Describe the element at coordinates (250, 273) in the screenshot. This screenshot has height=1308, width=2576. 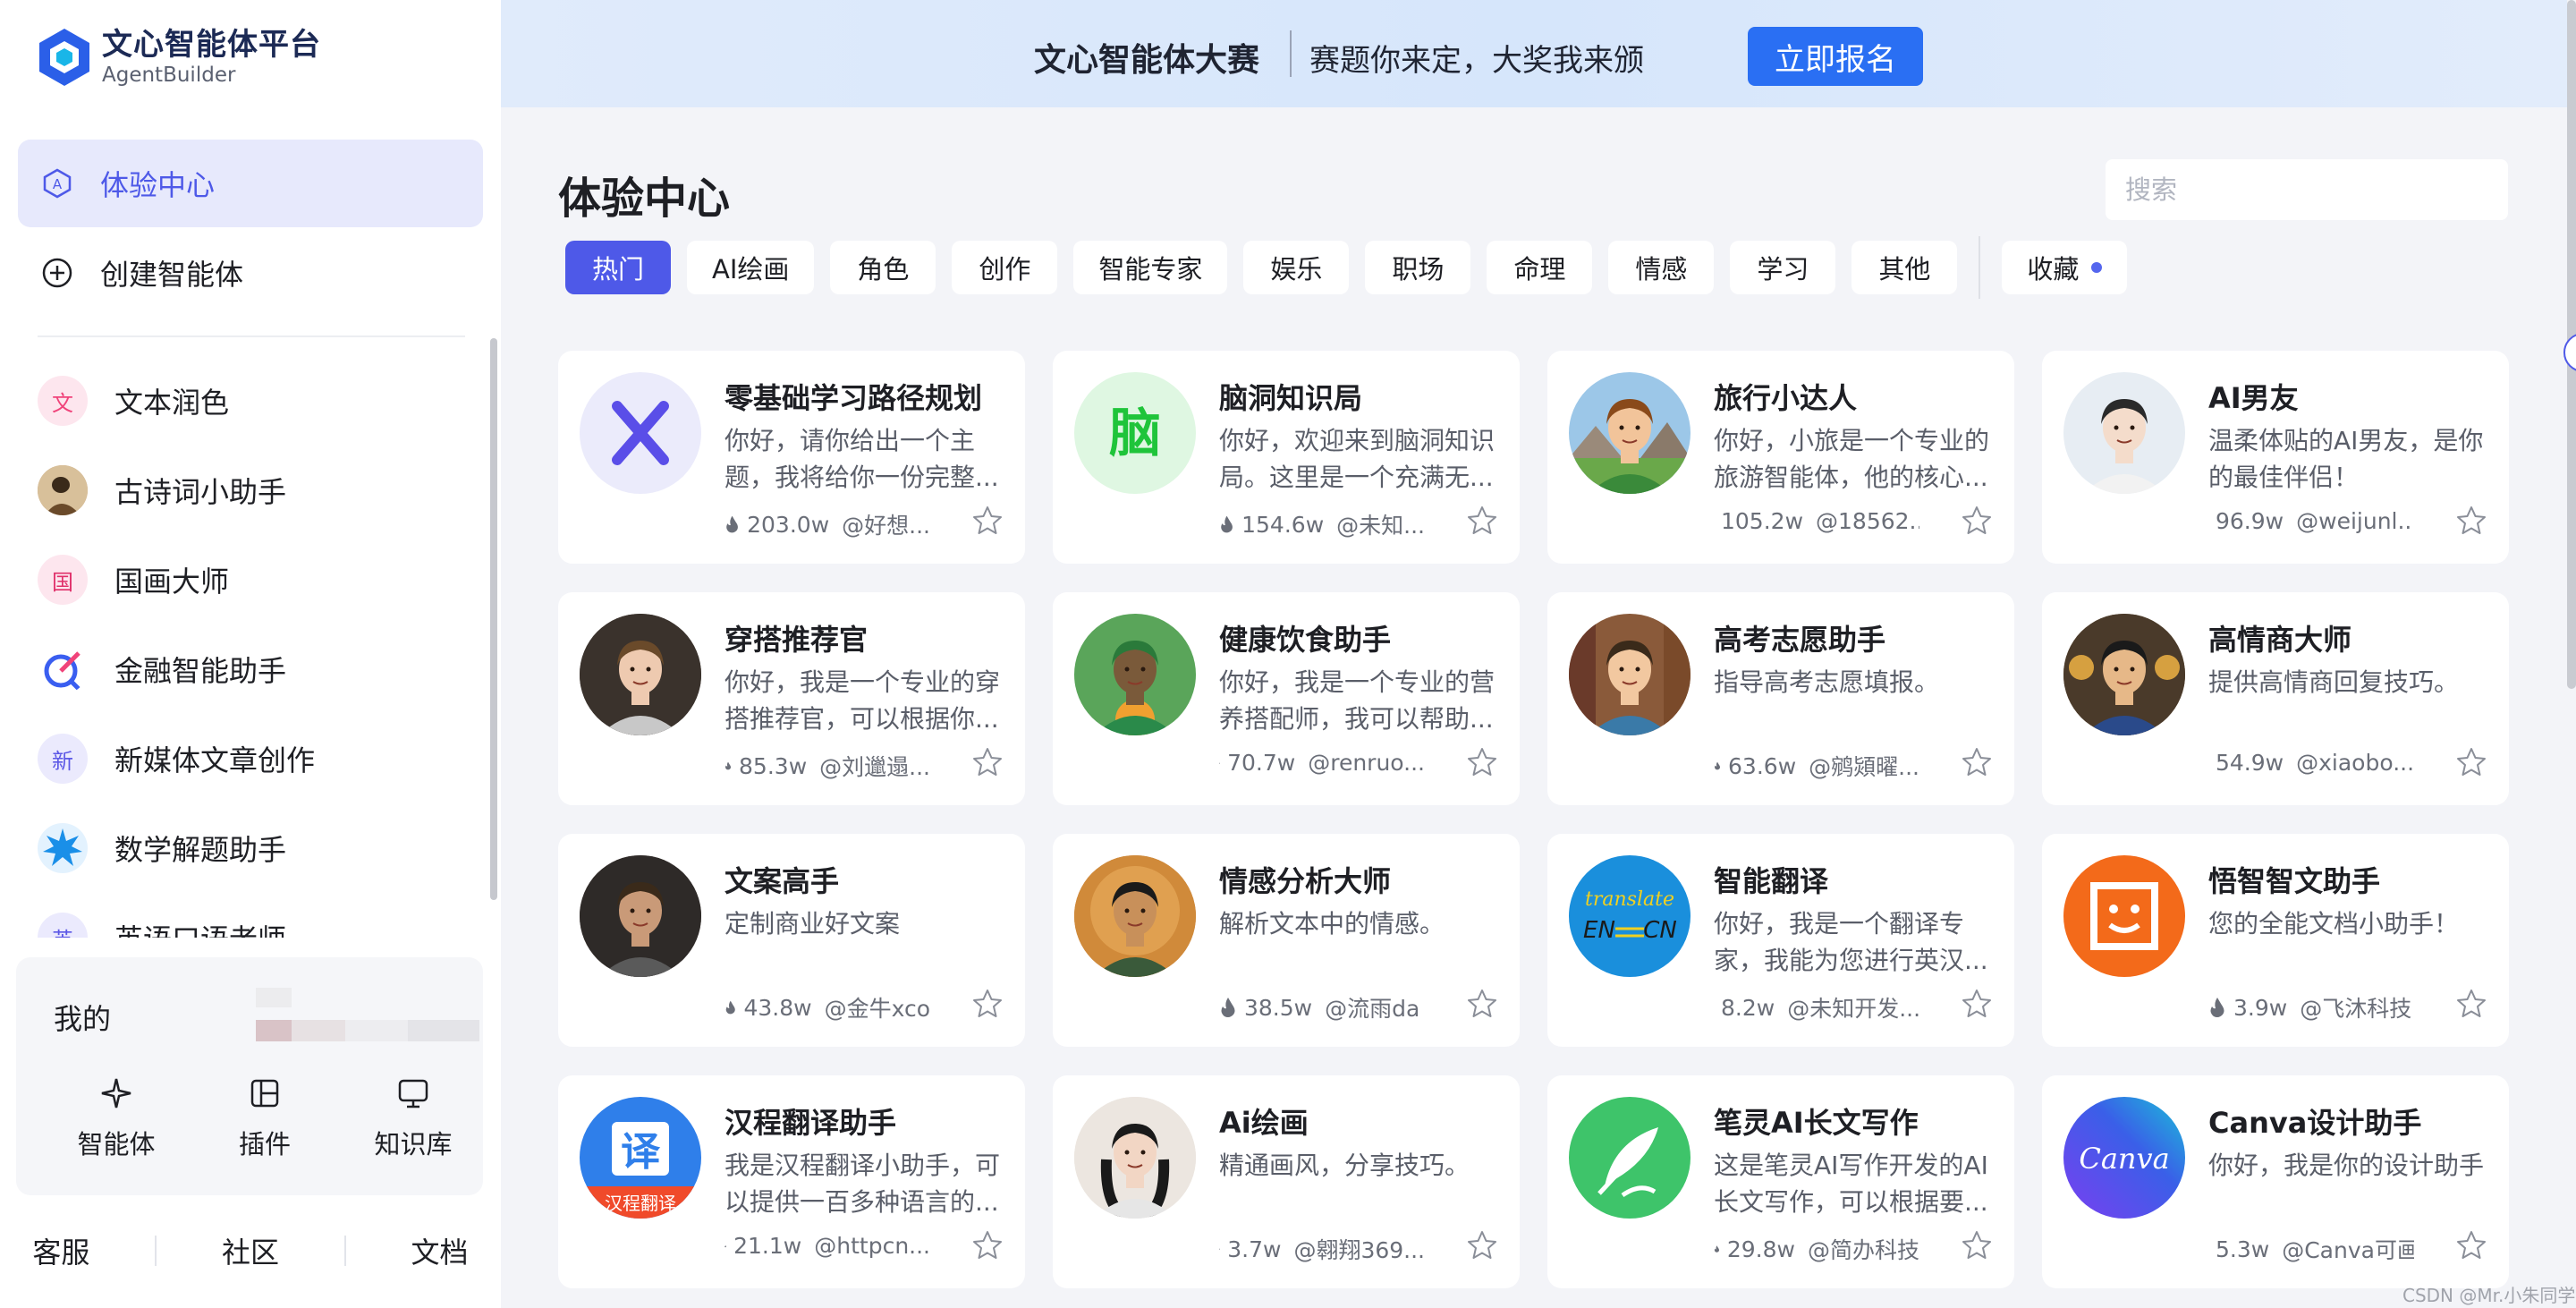
I see `nav-create-agent: 创建智能体` at that location.